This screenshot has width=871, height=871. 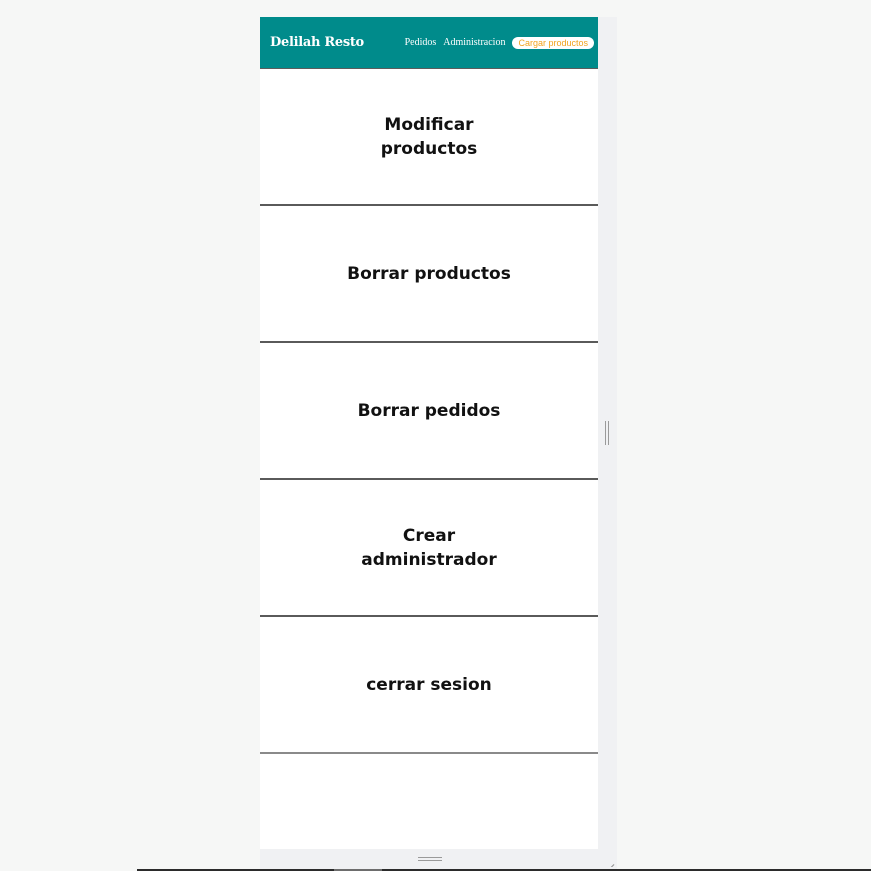 I want to click on nav-link-administracion: Administracion, so click(x=474, y=42).